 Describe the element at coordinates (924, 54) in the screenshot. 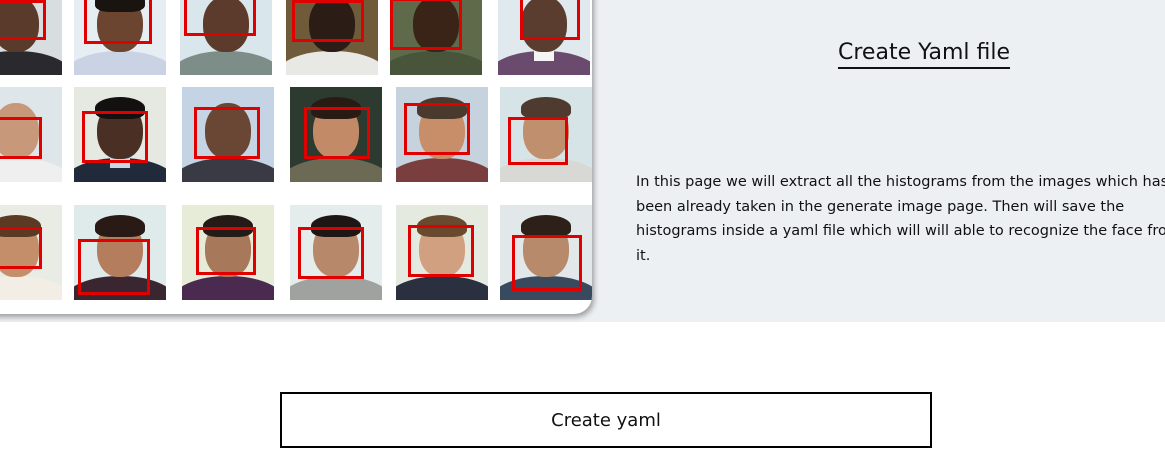

I see `page-title: Create Yaml file` at that location.